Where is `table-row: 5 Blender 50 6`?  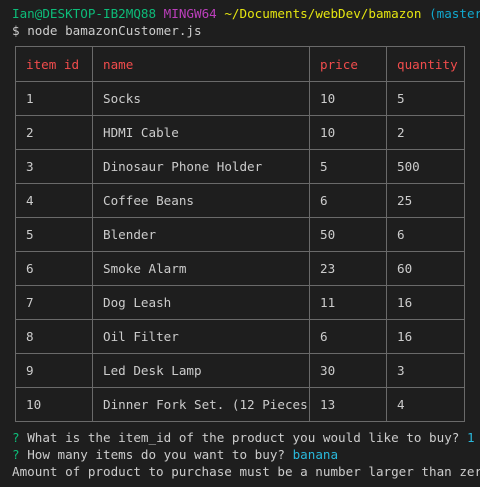 table-row: 5 Blender 50 6 is located at coordinates (240, 234).